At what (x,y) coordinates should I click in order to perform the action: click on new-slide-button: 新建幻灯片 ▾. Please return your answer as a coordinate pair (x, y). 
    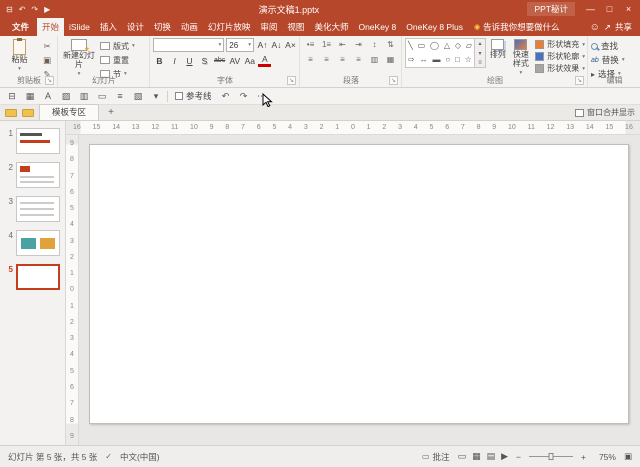
    Looking at the image, I should click on (79, 57).